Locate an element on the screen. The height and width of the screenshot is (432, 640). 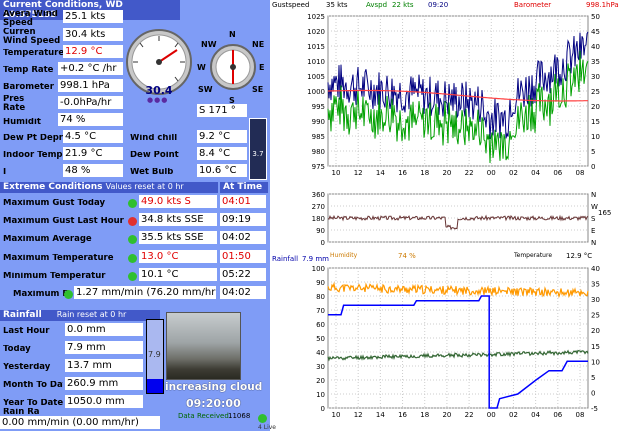
bottom-graph-y-tick-label: 10 is located at coordinates (320, 395).